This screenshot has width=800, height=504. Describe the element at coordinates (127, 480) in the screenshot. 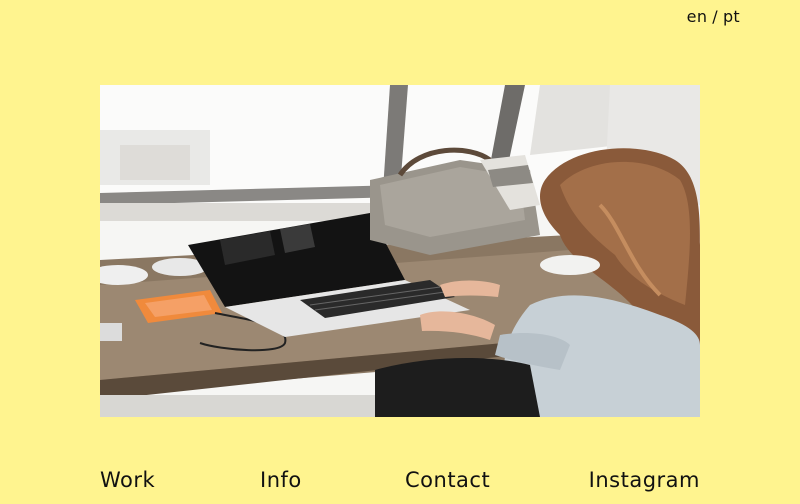

I see `nav-work-link: Work` at that location.